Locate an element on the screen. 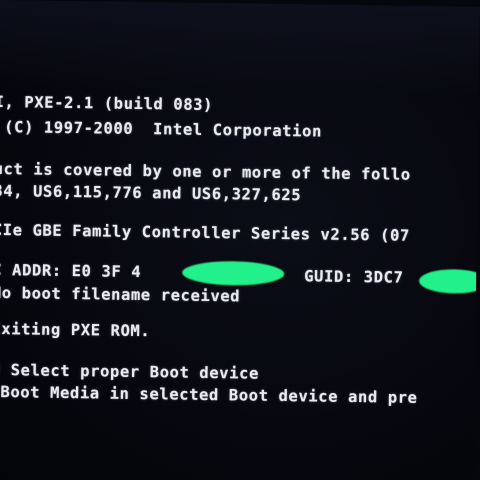 This screenshot has height=480, width=480. pxe-version-line: I, PXE-2.1 (build 083) is located at coordinates (107, 103).